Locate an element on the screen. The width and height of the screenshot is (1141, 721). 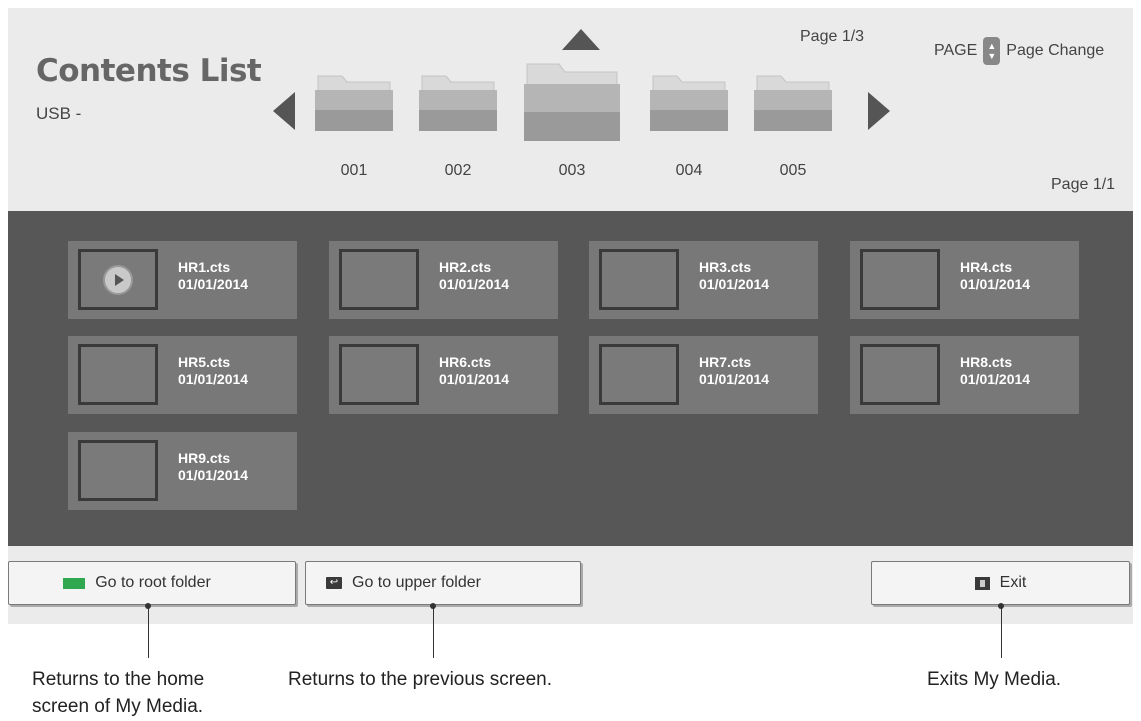
file-name: HR7.cts is located at coordinates (725, 362).